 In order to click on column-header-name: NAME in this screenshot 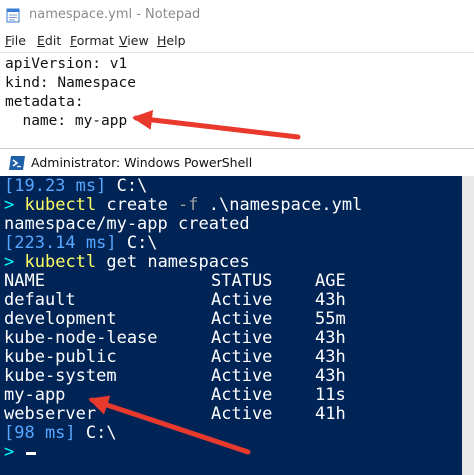, I will do `click(24, 281)`.